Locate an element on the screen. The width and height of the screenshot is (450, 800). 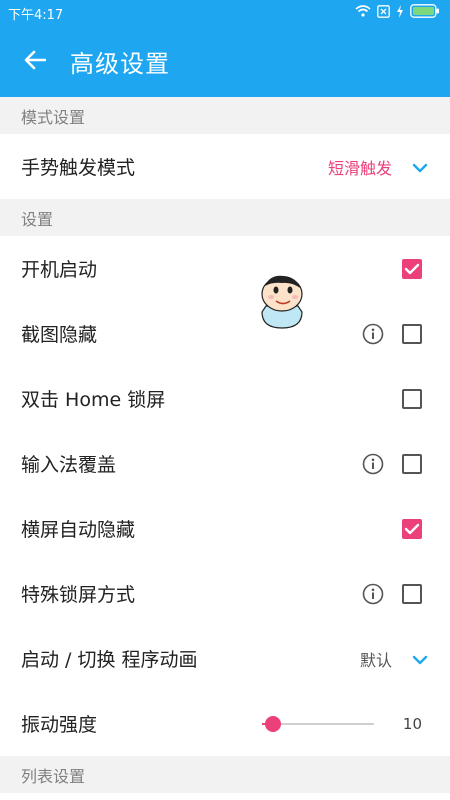
landscape-hide-row: 横屏自动隐藏 is located at coordinates (225, 528).